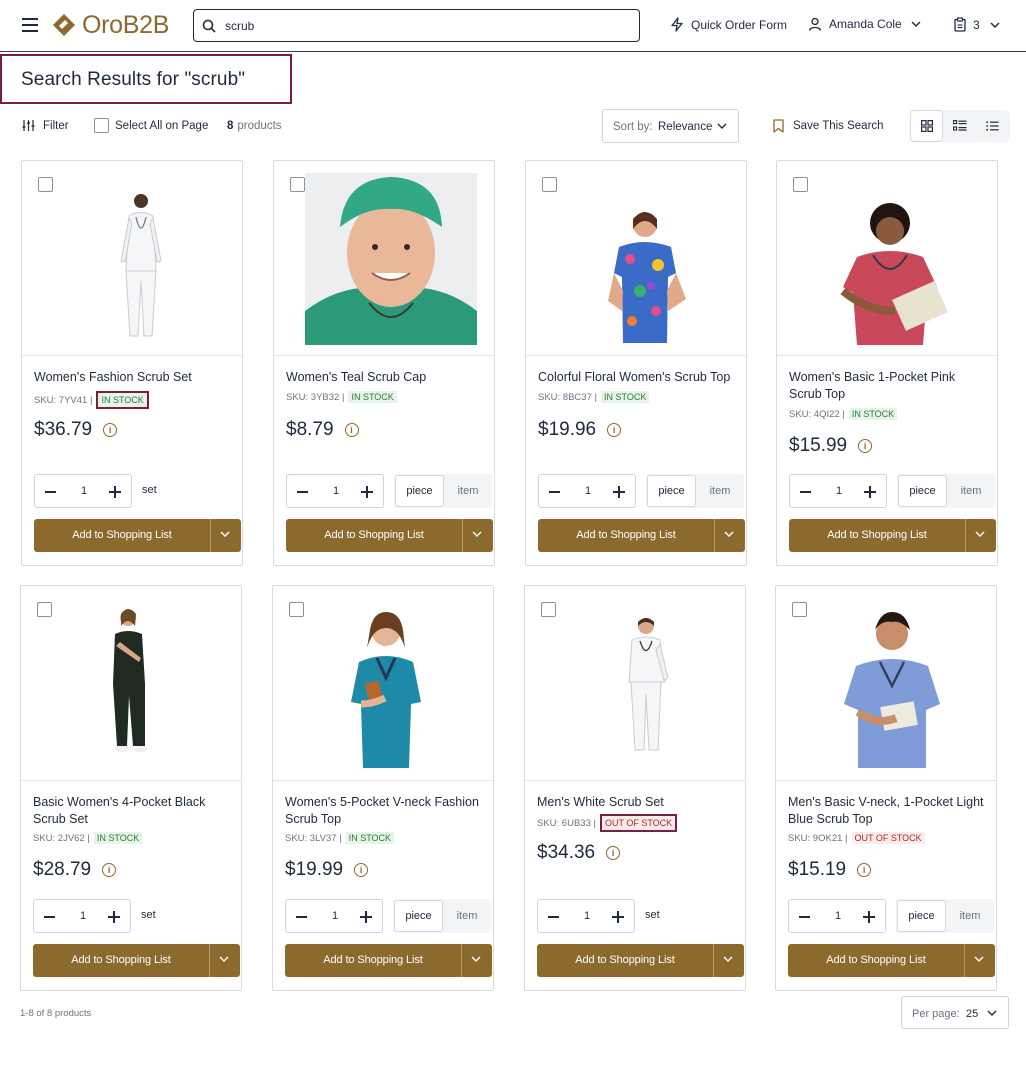  Describe the element at coordinates (386, 377) in the screenshot. I see `product-name: Women's Teal Scrub Cap` at that location.